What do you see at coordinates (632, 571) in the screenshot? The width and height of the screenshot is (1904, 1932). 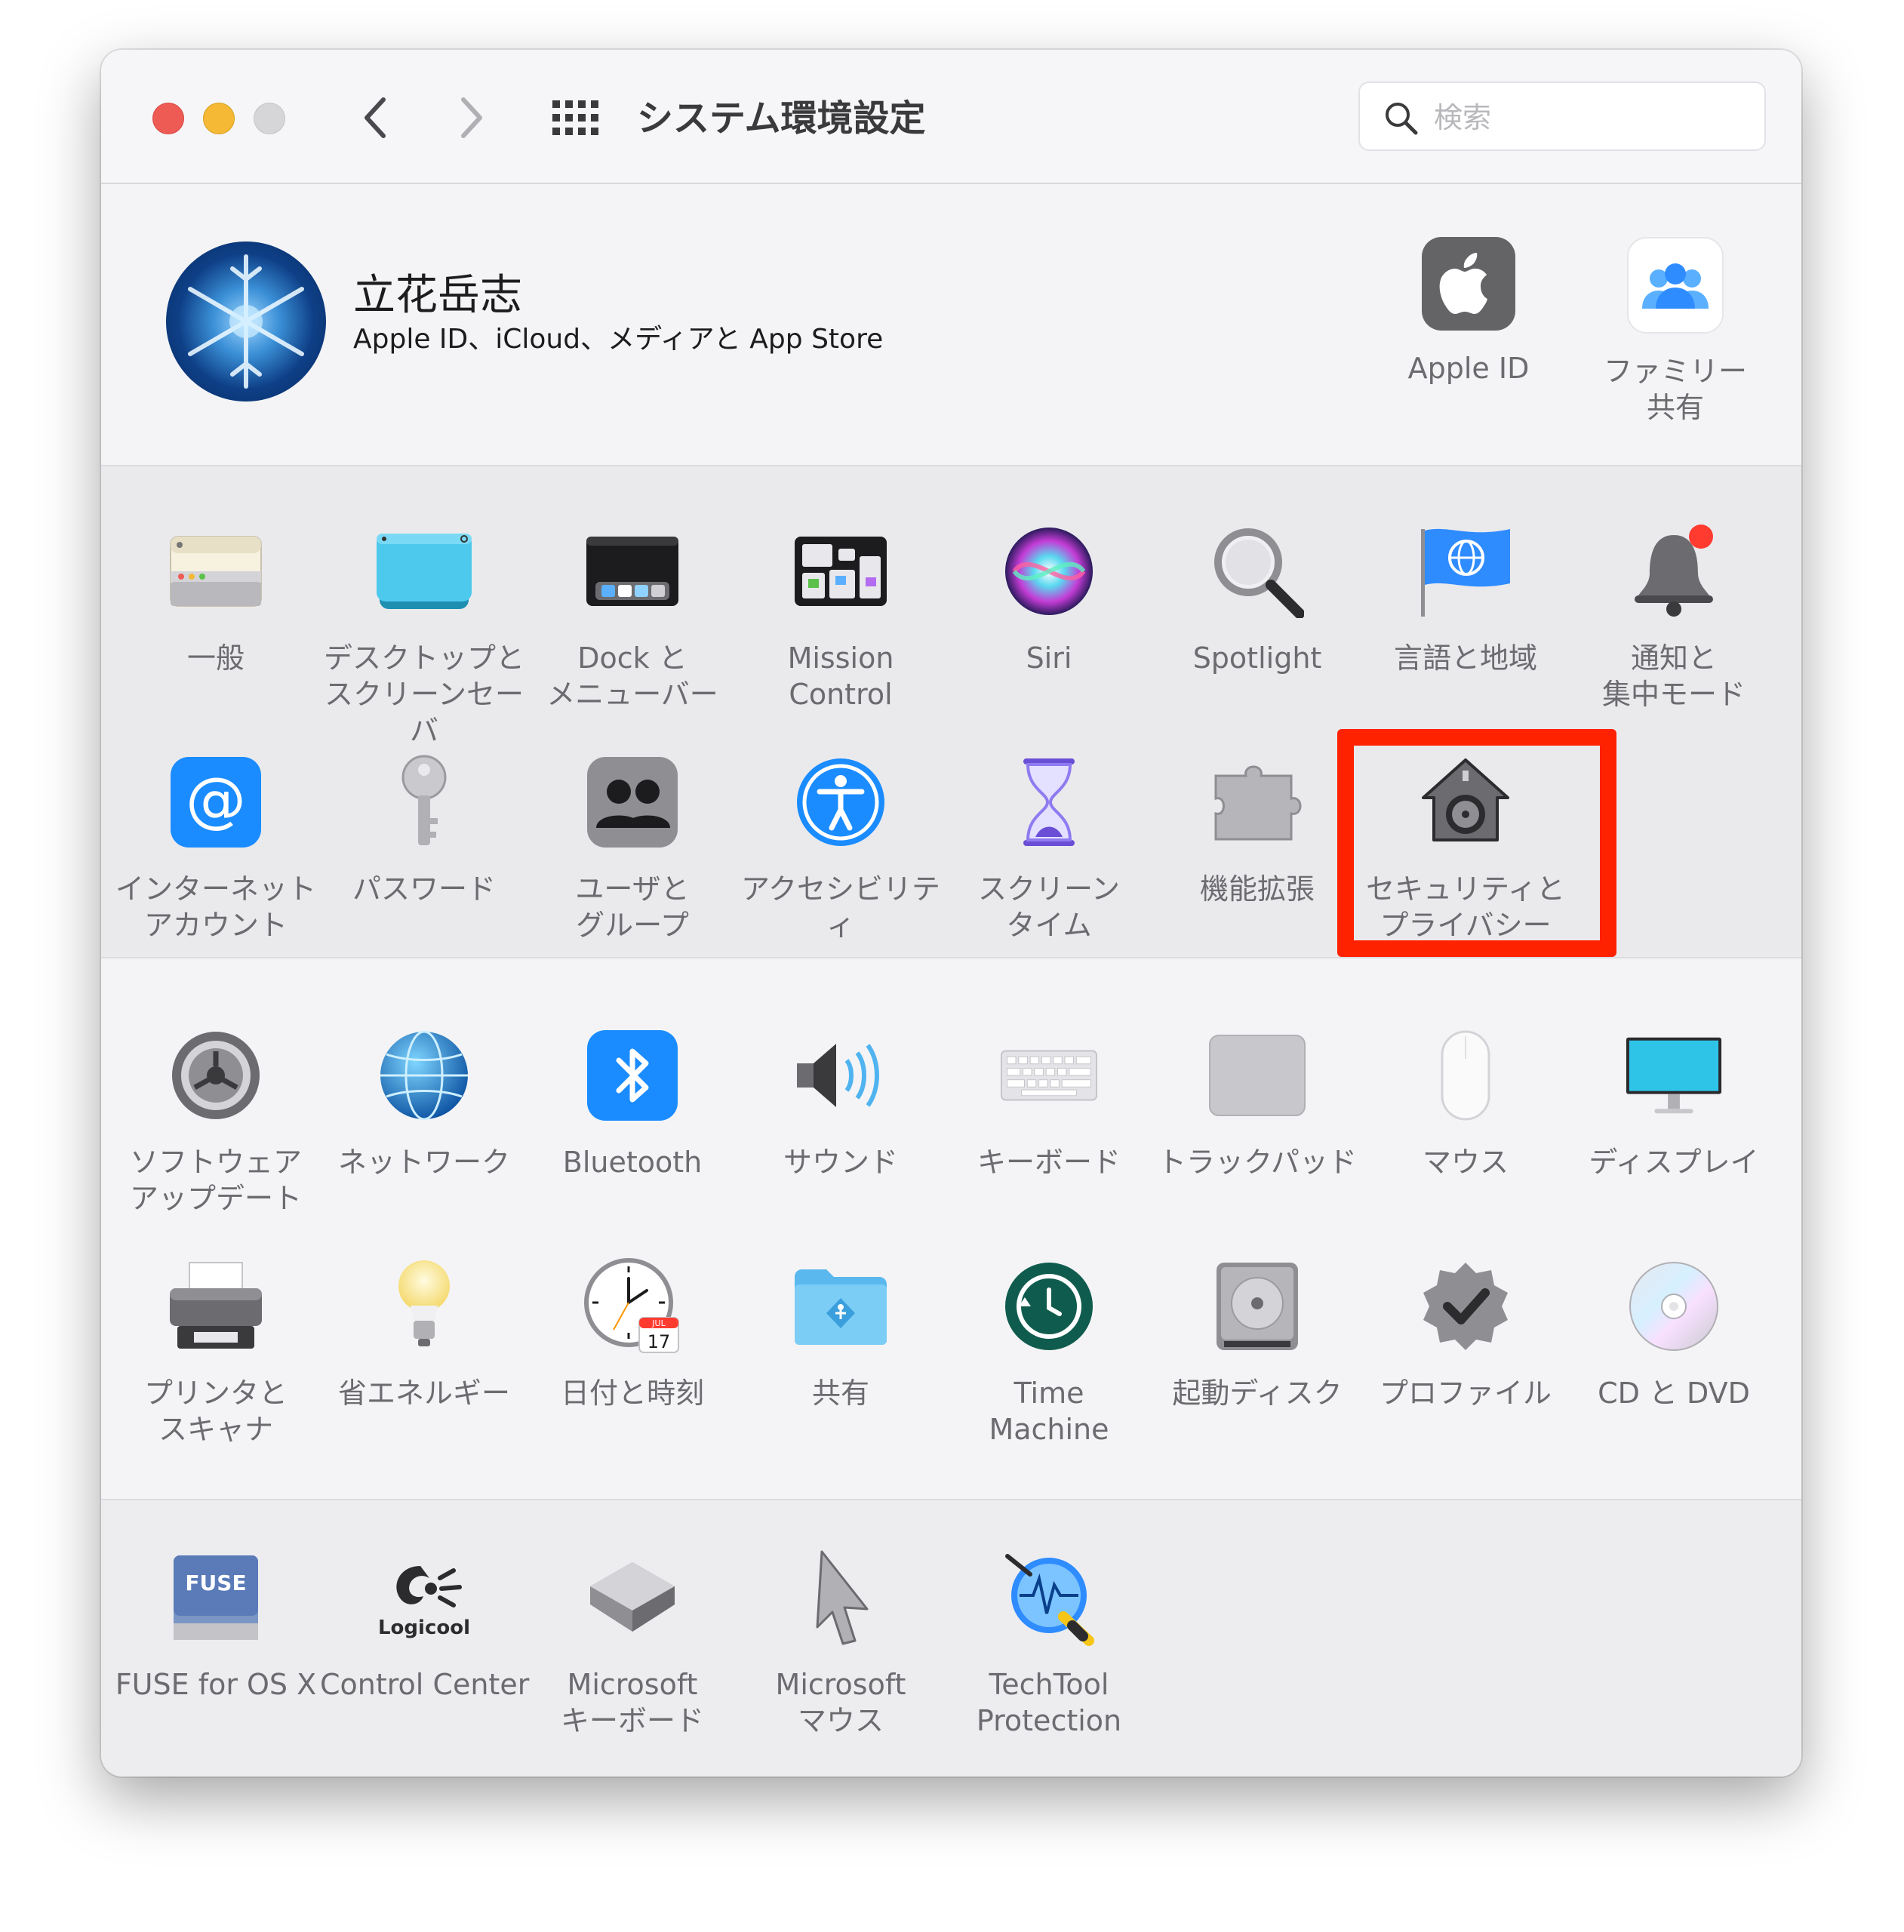 I see `dock-icon` at bounding box center [632, 571].